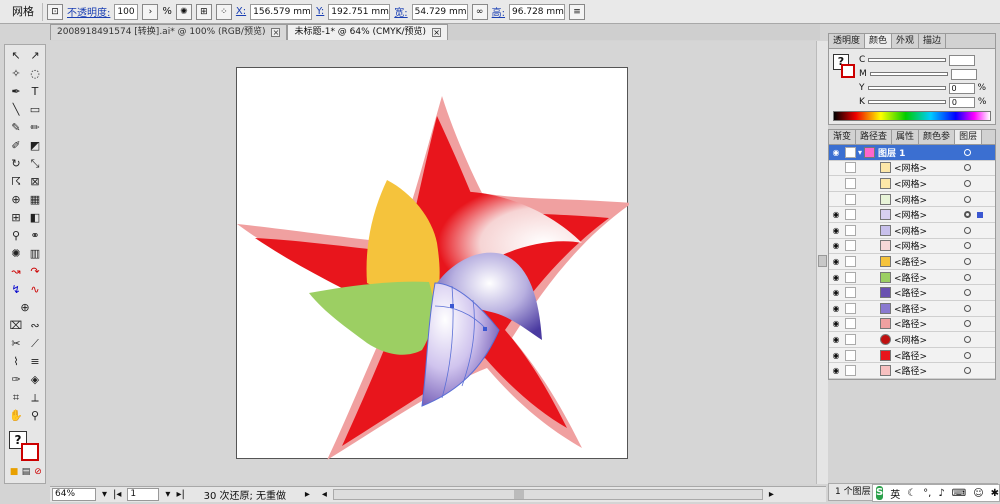  Describe the element at coordinates (35, 145) in the screenshot. I see `eraser-tool-icon: ◩` at that location.